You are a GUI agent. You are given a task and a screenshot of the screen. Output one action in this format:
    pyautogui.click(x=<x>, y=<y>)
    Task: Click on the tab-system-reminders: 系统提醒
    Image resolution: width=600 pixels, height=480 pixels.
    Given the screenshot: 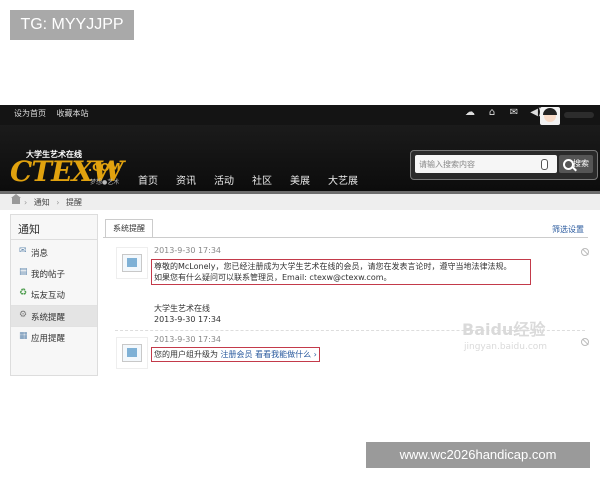 What is the action you would take?
    pyautogui.click(x=129, y=228)
    